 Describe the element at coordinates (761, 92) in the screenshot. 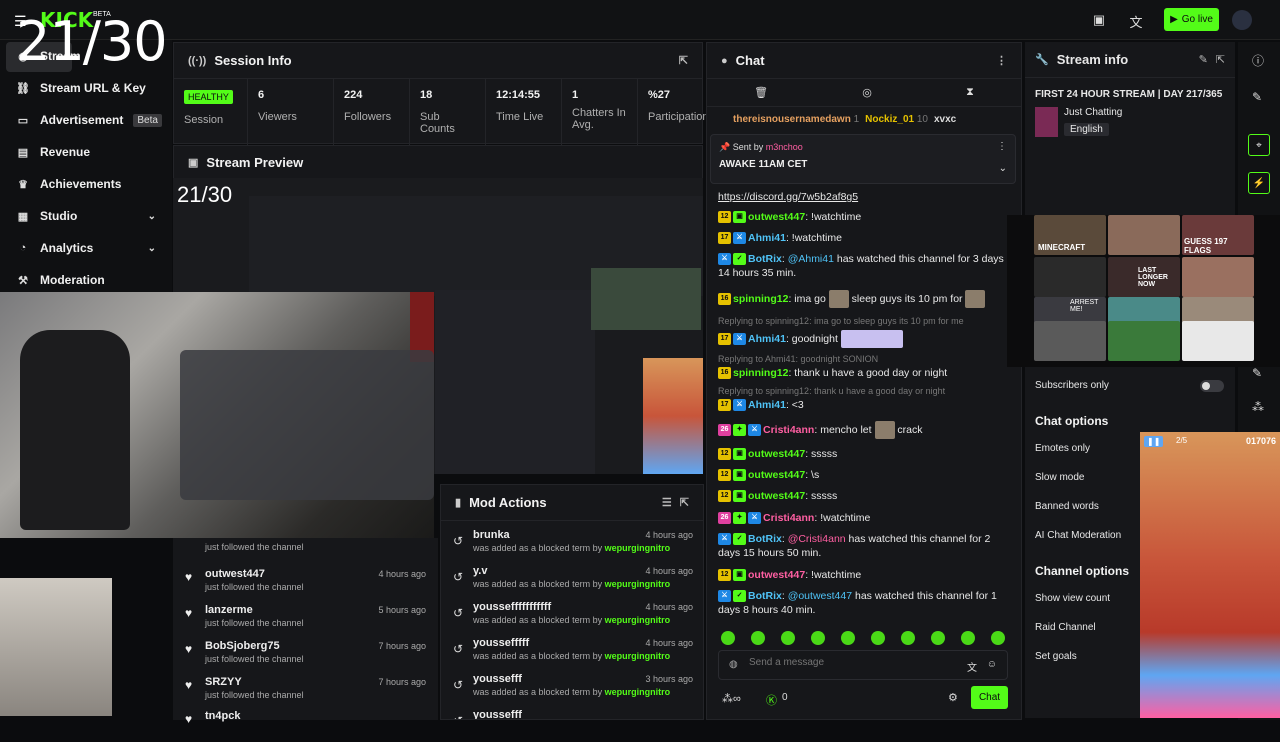

I see `trash-icon: 🗑` at that location.